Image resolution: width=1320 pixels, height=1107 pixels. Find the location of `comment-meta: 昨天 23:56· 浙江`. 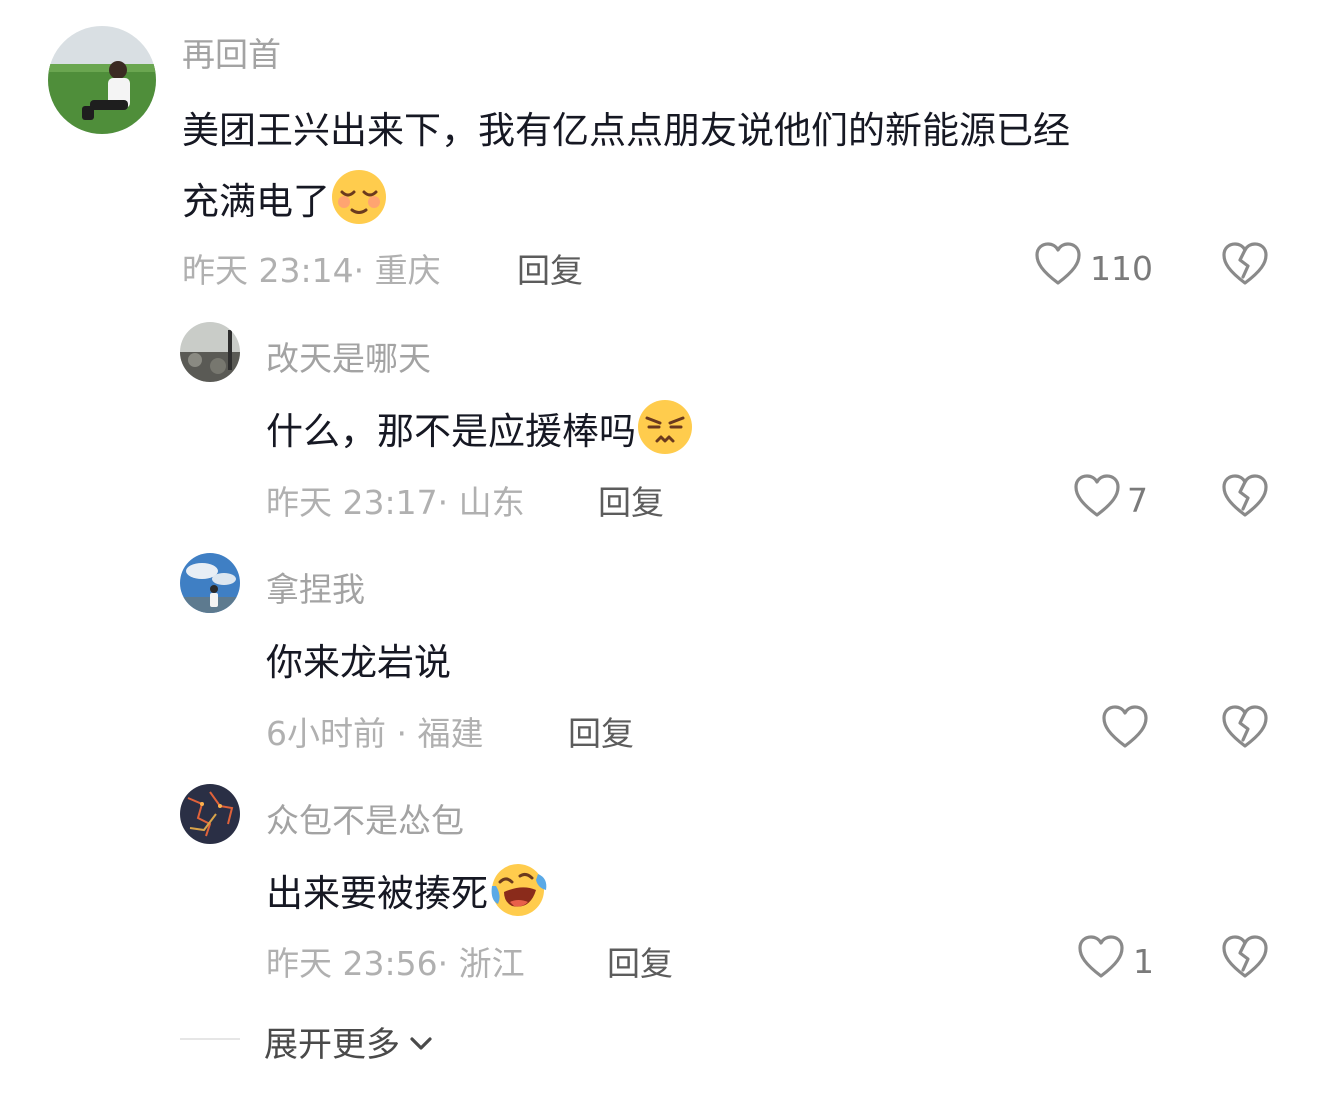

comment-meta: 昨天 23:56· 浙江 is located at coordinates (395, 963).